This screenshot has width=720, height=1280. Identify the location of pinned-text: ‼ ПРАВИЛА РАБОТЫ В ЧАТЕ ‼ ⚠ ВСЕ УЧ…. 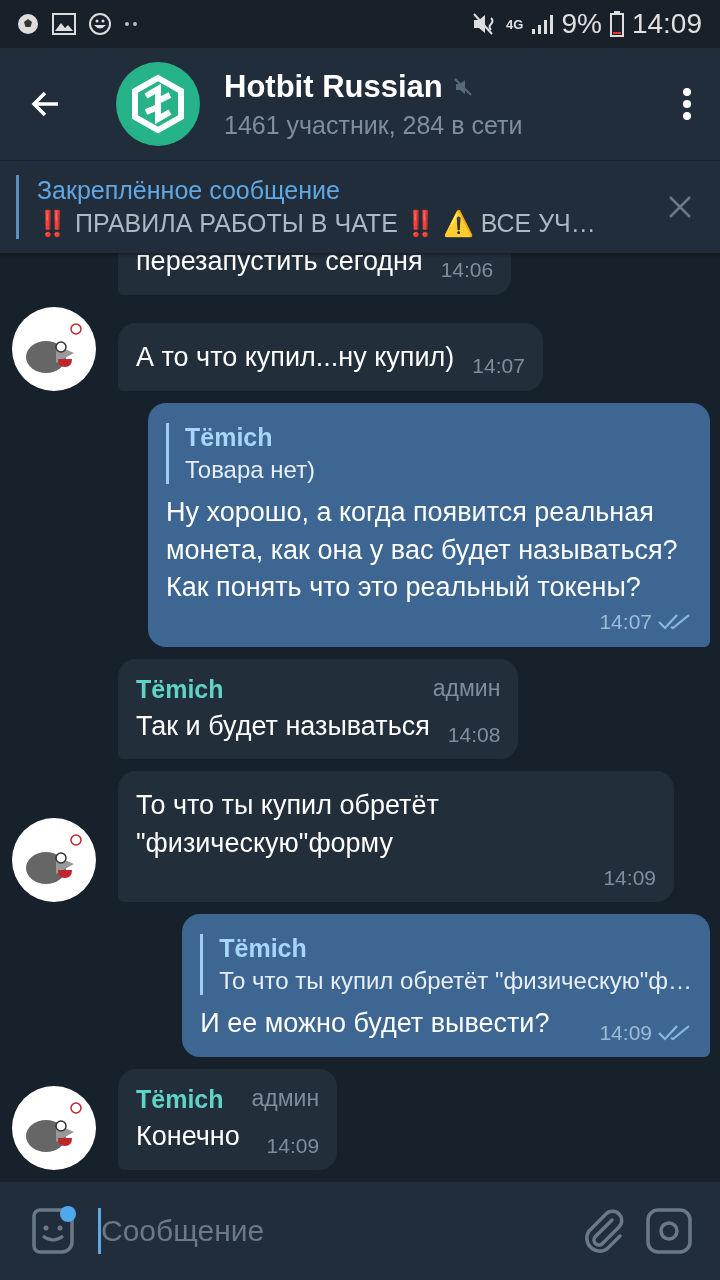
(317, 223).